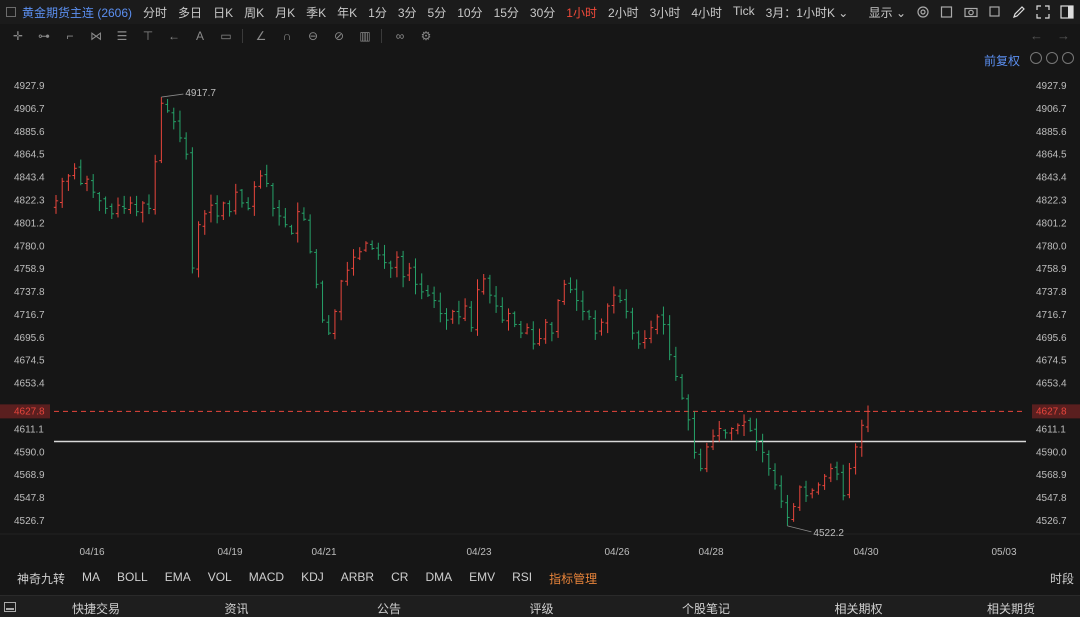 This screenshot has width=1080, height=617. Describe the element at coordinates (828, 533) in the screenshot. I see `low-annotation-label: 4522.2` at that location.